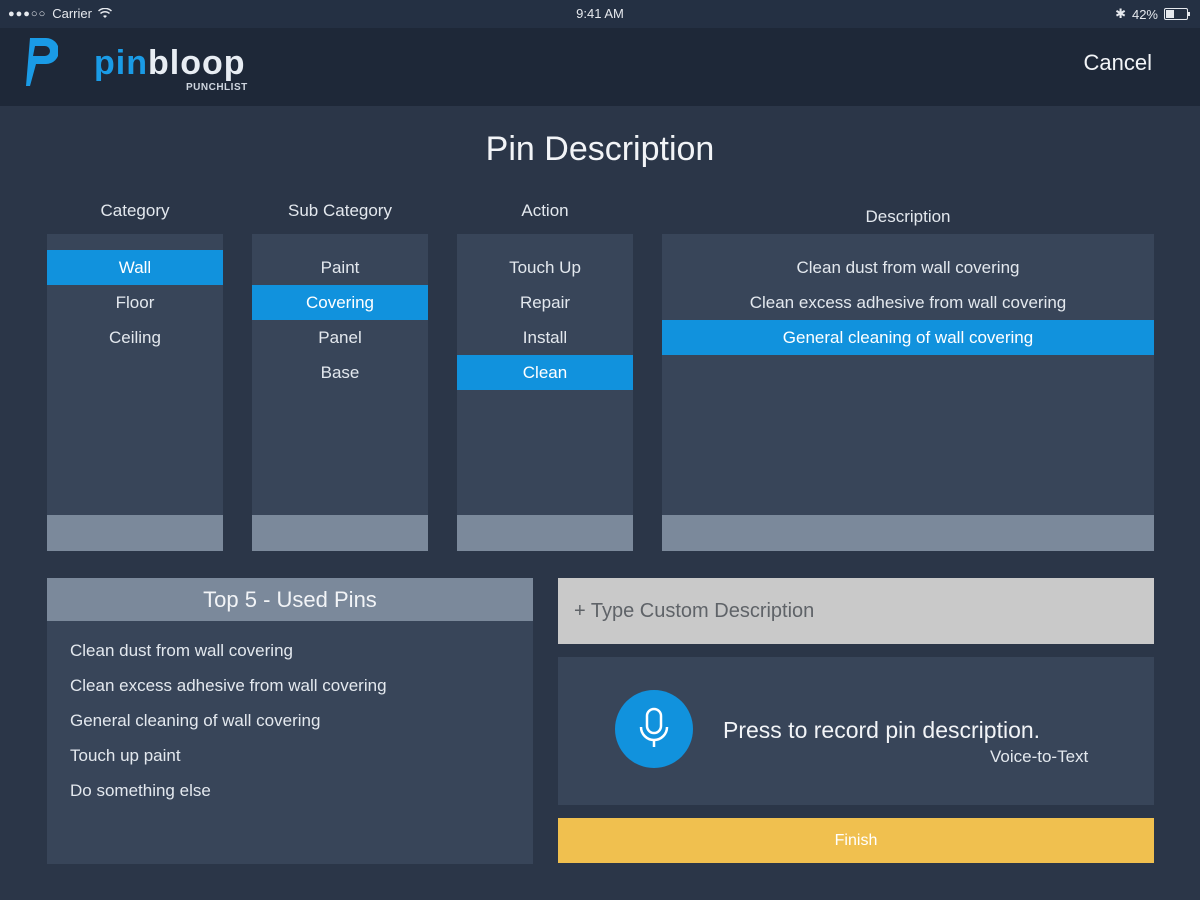 The height and width of the screenshot is (900, 1200). What do you see at coordinates (135, 533) in the screenshot?
I see `category-list-footer` at bounding box center [135, 533].